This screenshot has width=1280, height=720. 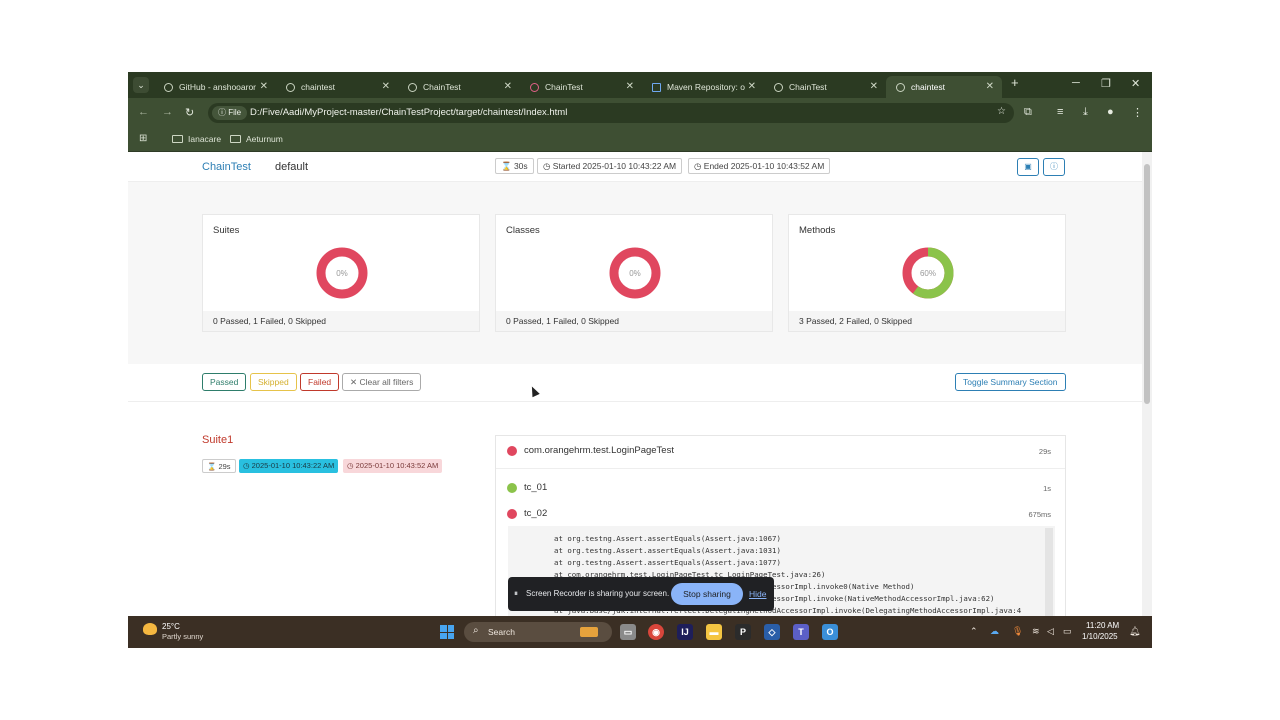 What do you see at coordinates (382, 382) in the screenshot?
I see `clear-filters-button: ✕ Clear all filters` at bounding box center [382, 382].